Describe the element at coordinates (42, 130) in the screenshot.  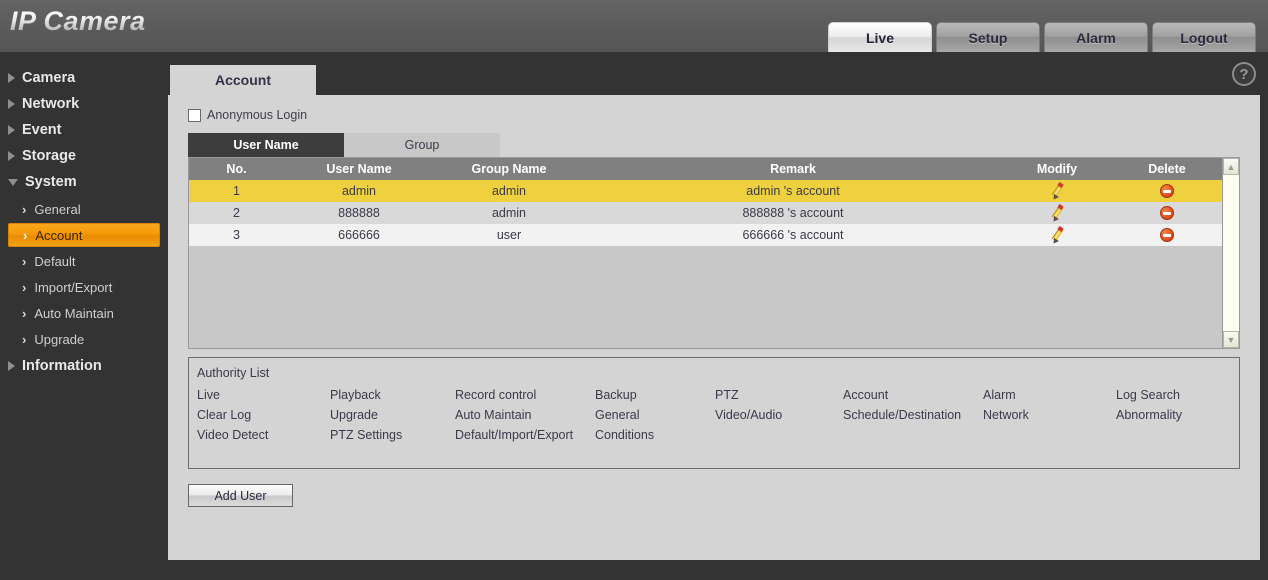
I see `sidebar-label-event: Event` at that location.